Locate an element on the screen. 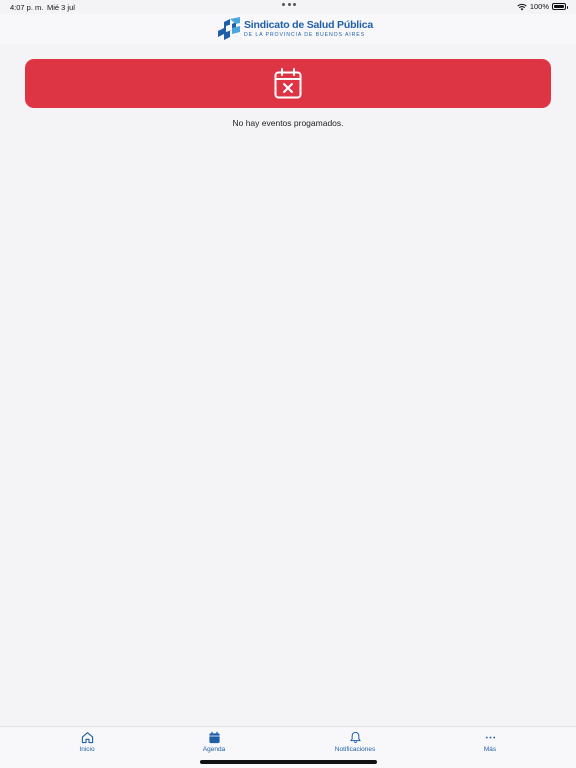  tab-notificaciones: Notificaciones is located at coordinates (355, 742).